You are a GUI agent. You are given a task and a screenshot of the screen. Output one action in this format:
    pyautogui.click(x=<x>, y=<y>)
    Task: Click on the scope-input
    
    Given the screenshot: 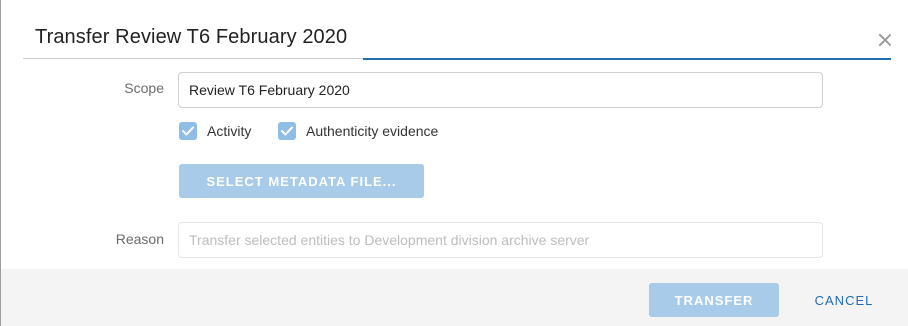 What is the action you would take?
    pyautogui.click(x=500, y=90)
    